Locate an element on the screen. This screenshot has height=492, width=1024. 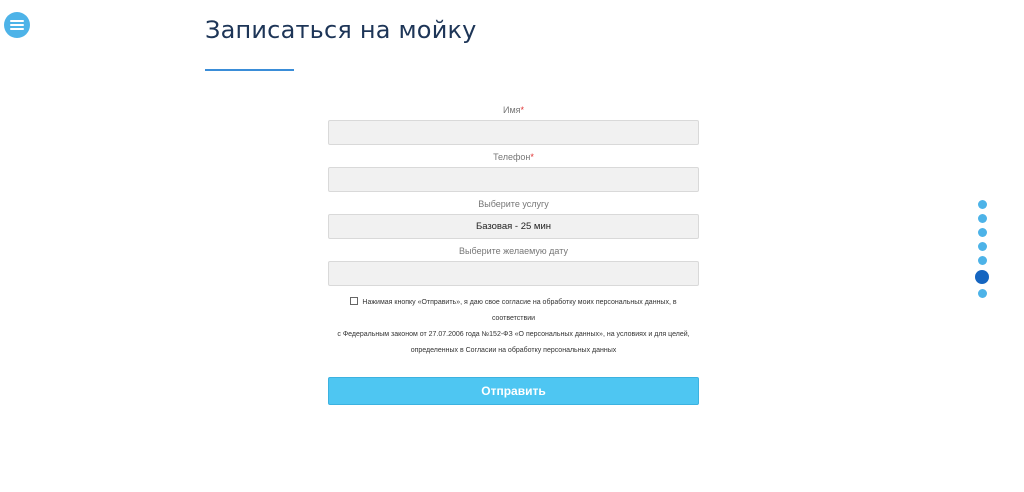
phone-label-text: Телефон is located at coordinates (512, 157).